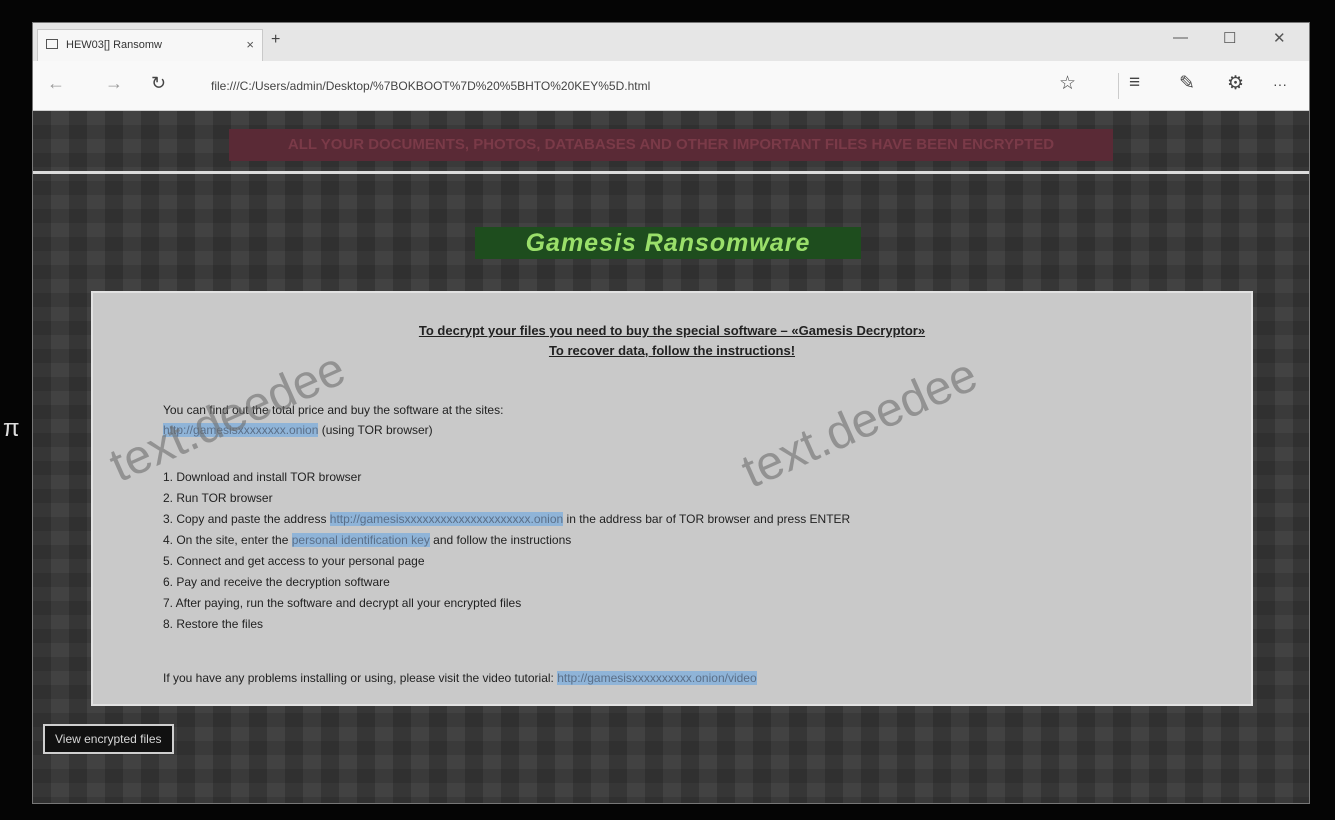 The height and width of the screenshot is (820, 1335). I want to click on personal-key: personal identification key, so click(360, 540).